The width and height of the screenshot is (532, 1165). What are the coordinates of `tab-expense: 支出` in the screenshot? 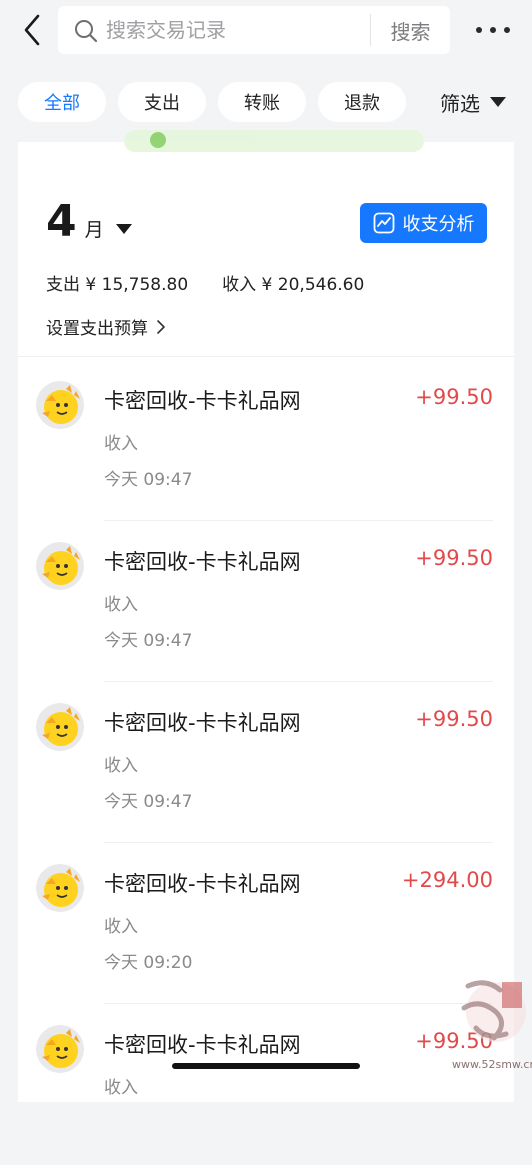 It's located at (162, 102).